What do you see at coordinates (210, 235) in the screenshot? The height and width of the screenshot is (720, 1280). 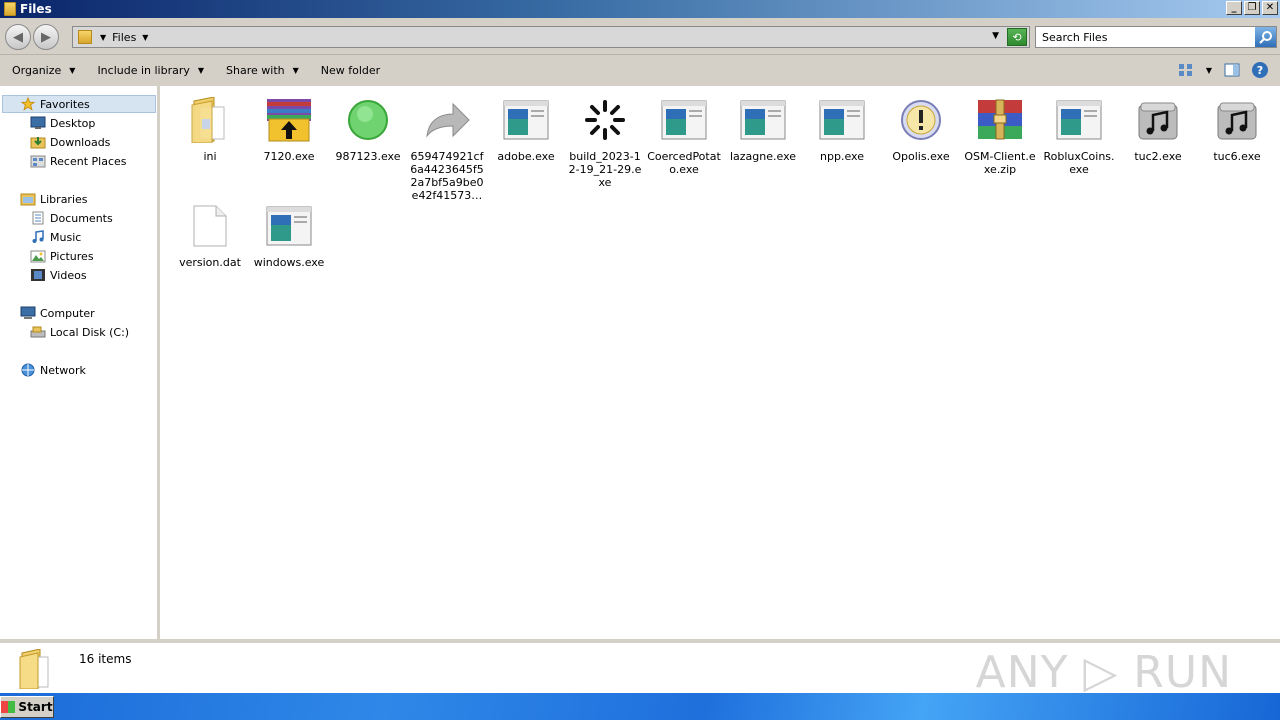 I see `file-item-version-dat: version.dat` at bounding box center [210, 235].